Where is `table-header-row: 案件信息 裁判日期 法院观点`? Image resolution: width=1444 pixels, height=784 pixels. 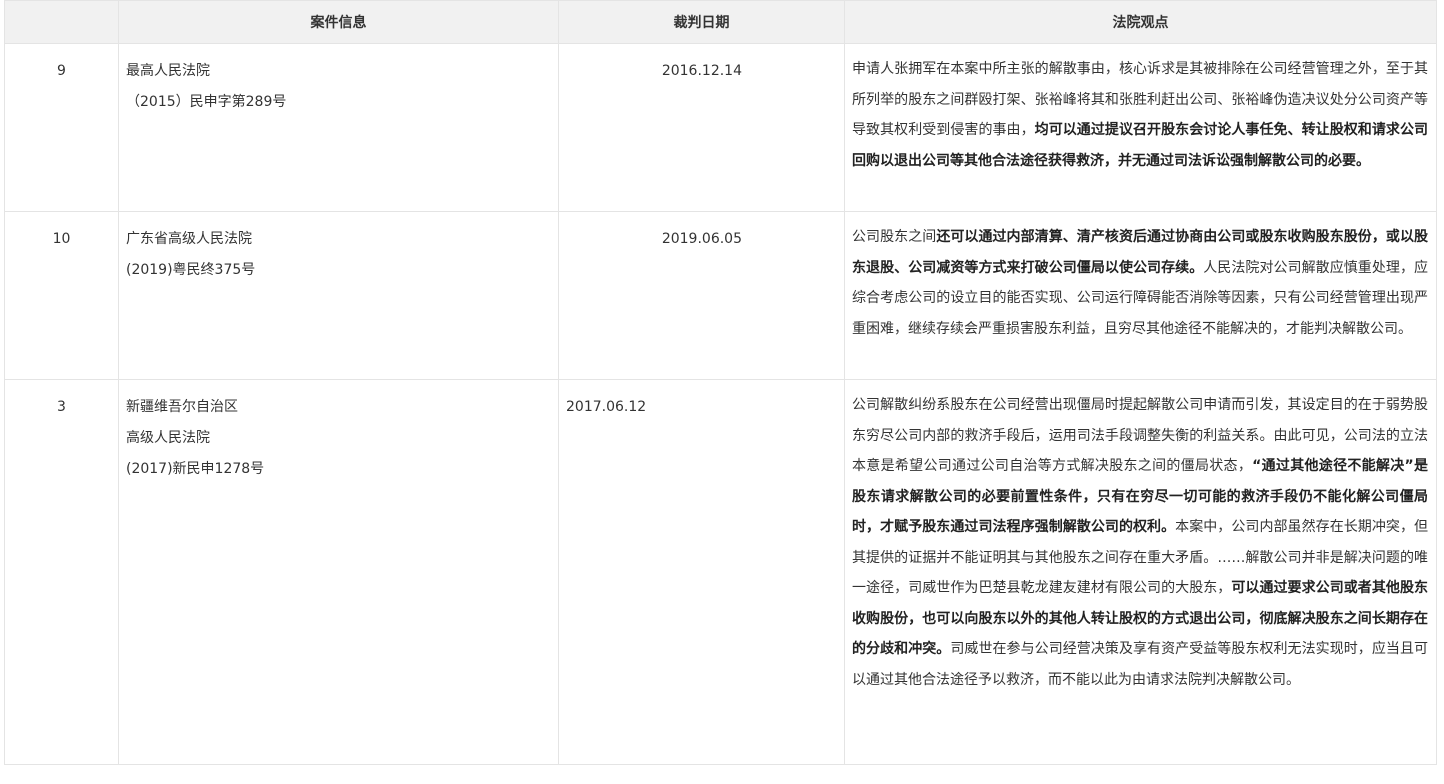 table-header-row: 案件信息 裁判日期 法院观点 is located at coordinates (720, 22).